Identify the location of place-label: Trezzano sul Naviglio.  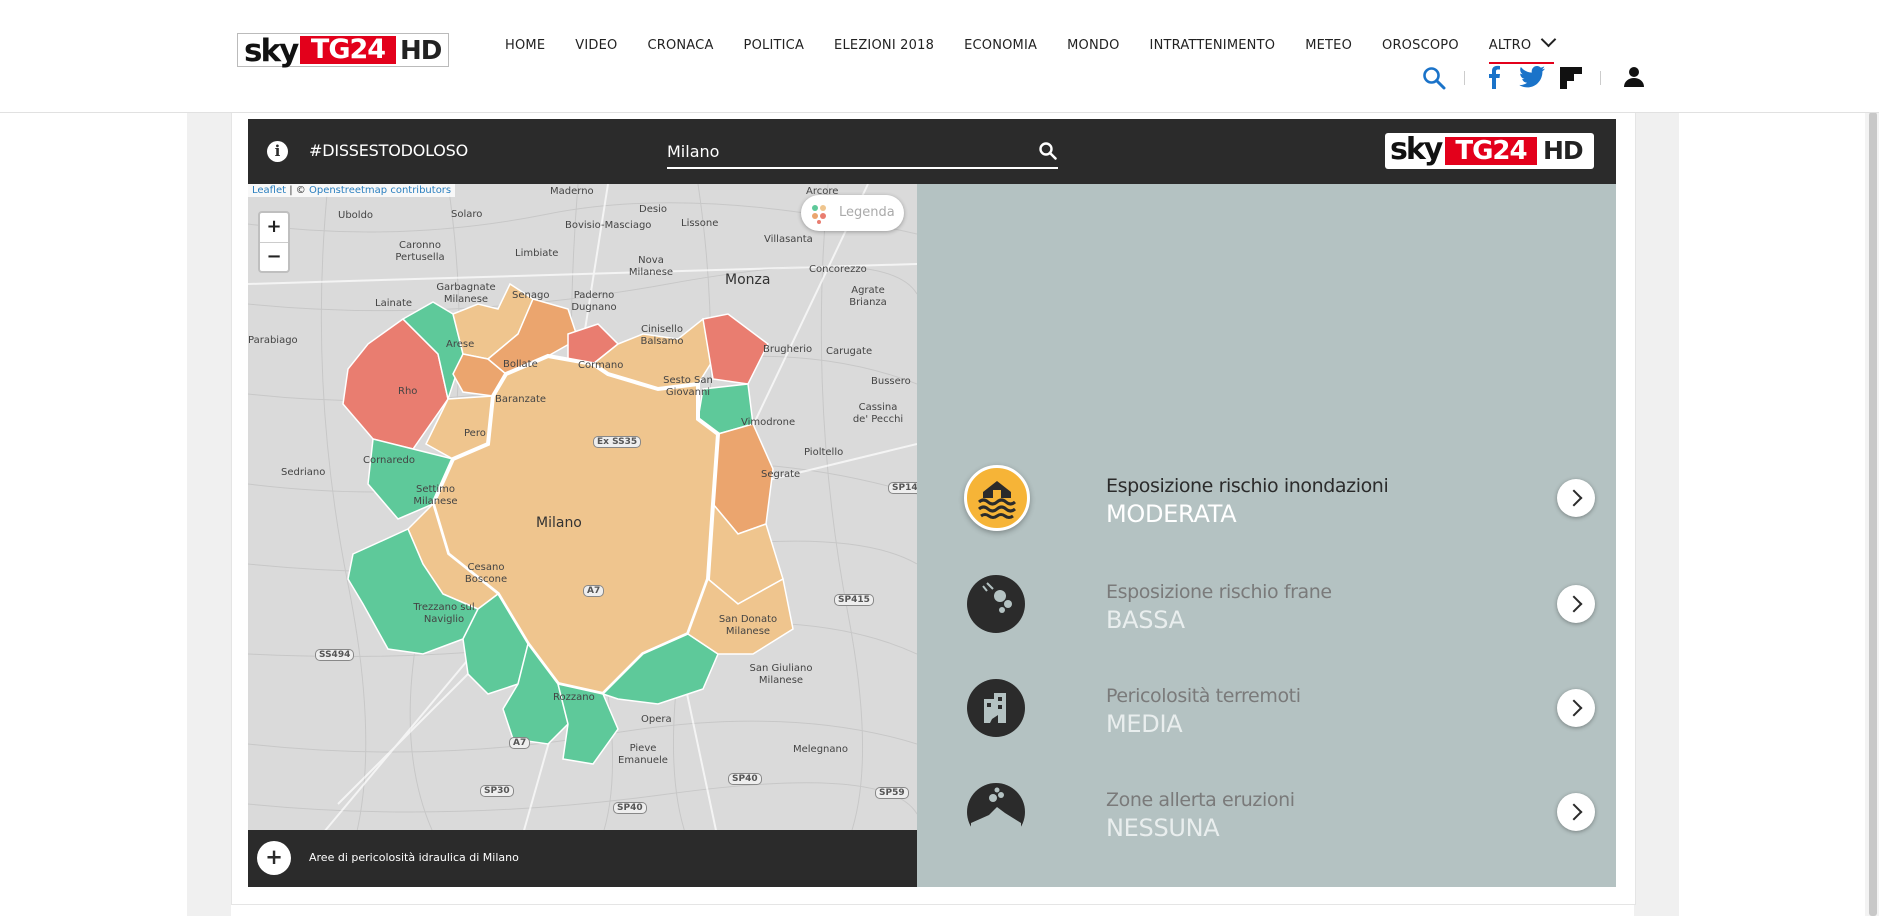
(444, 613).